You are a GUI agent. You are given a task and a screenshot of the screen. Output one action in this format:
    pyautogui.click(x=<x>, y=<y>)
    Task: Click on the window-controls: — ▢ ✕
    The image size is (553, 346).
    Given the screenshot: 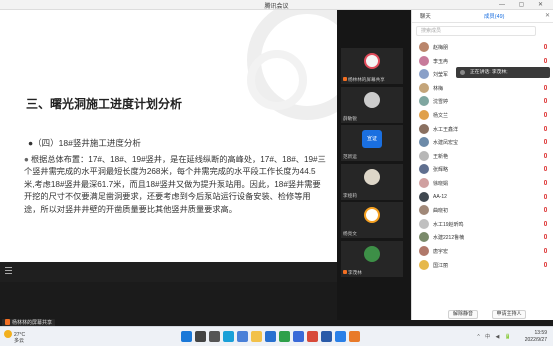 What is the action you would take?
    pyautogui.click(x=524, y=4)
    